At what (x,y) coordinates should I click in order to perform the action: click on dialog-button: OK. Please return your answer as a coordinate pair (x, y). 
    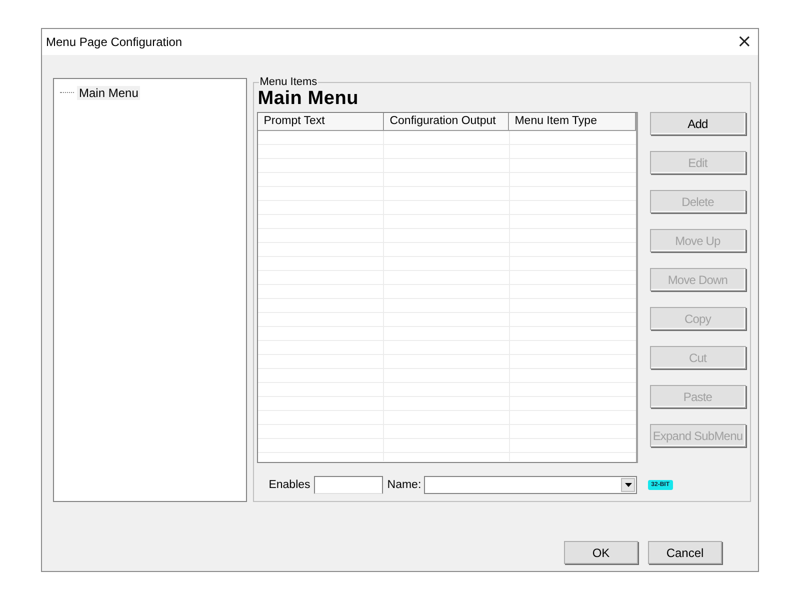
    Looking at the image, I should click on (601, 552).